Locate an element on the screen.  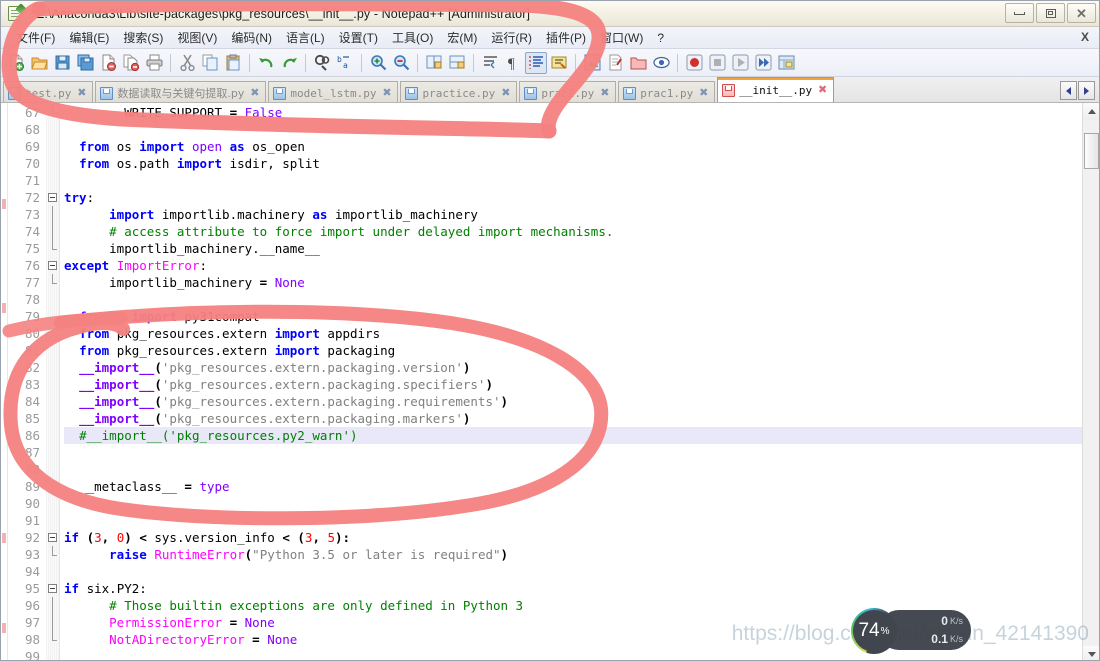
word-wrap-icon is located at coordinates (490, 63).